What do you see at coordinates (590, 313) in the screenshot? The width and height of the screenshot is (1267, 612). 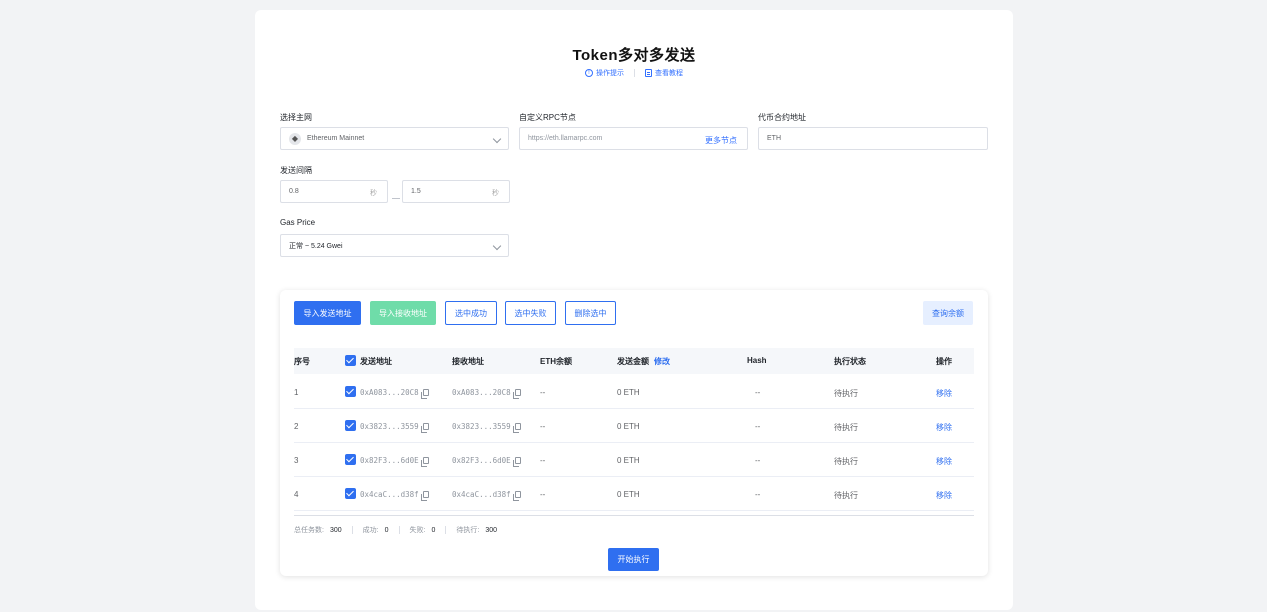 I see `delete-selected-button: 删除选中` at bounding box center [590, 313].